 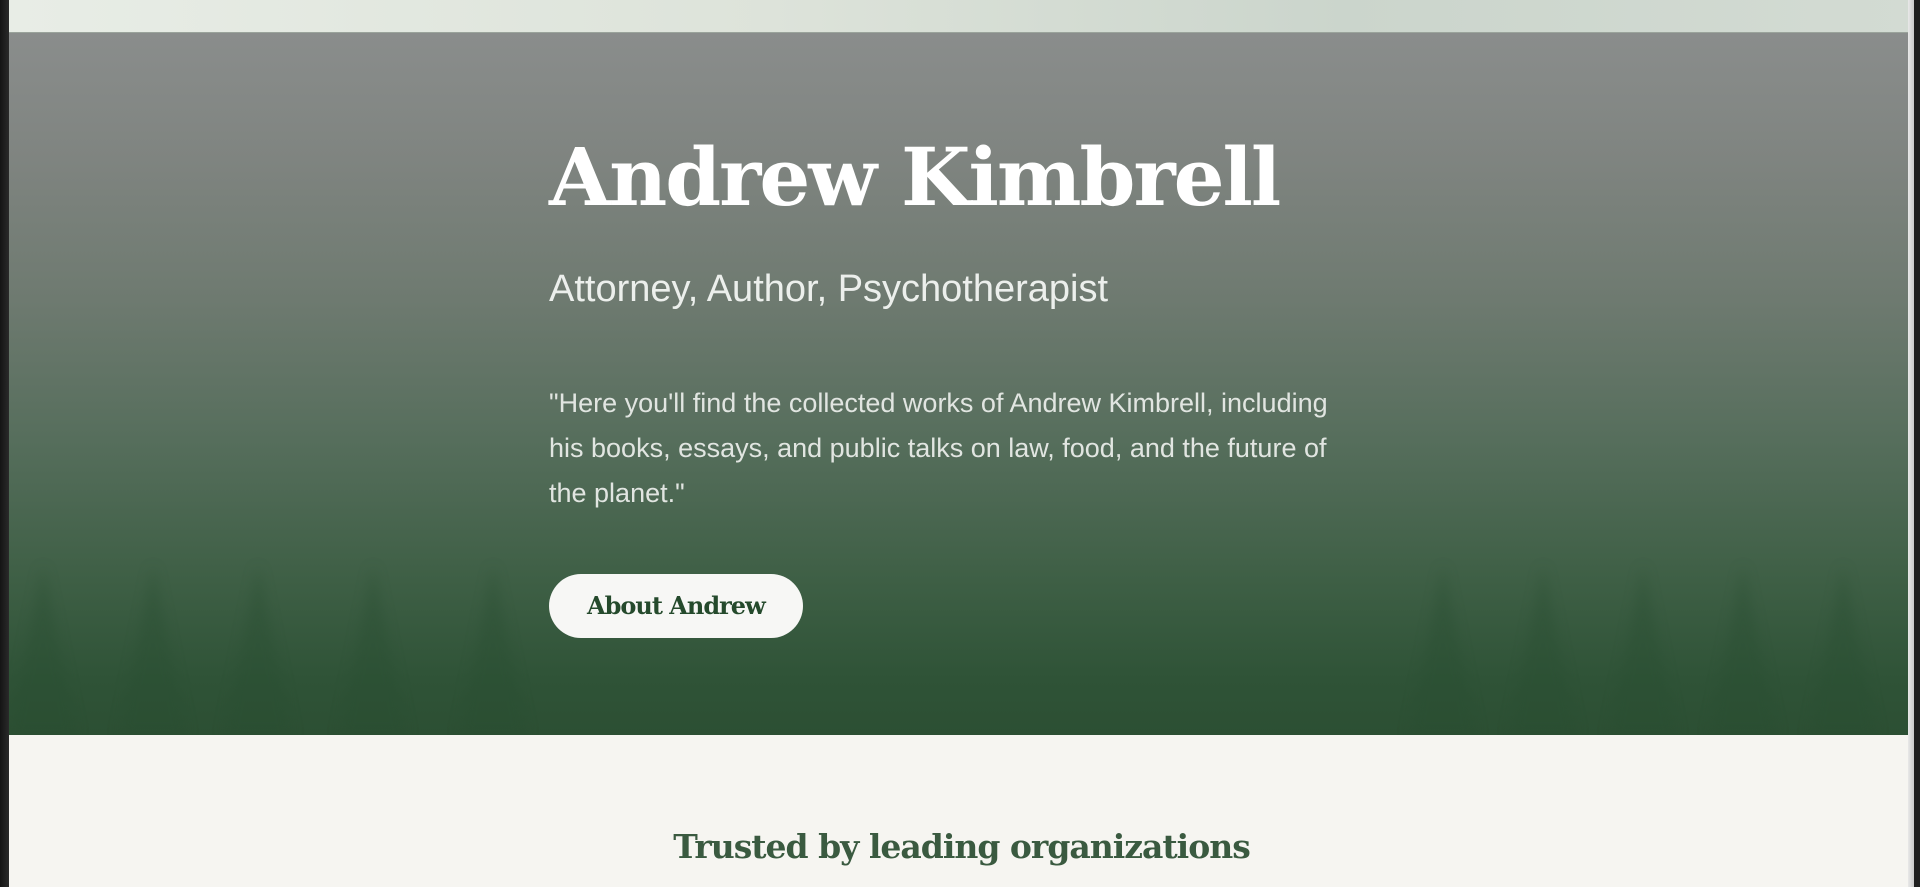 What do you see at coordinates (915, 177) in the screenshot?
I see `hero-title: Andrew Kimbrell` at bounding box center [915, 177].